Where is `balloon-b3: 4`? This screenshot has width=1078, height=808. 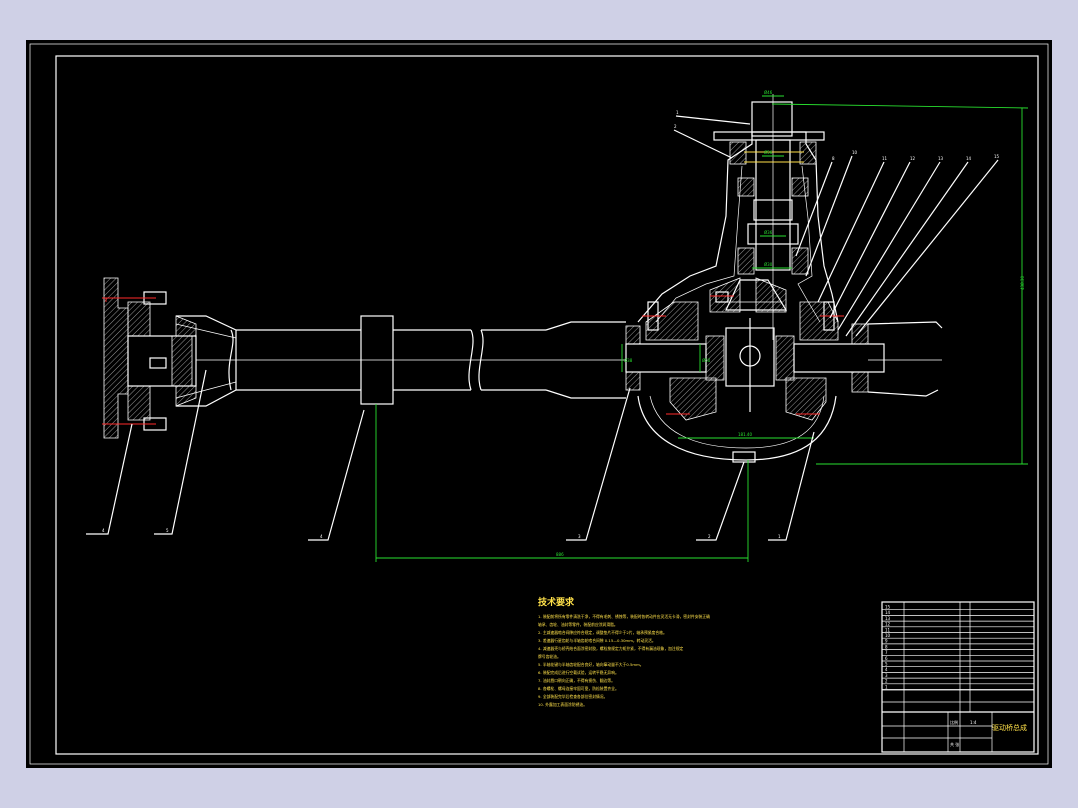 balloon-b3: 4 is located at coordinates (321, 536).